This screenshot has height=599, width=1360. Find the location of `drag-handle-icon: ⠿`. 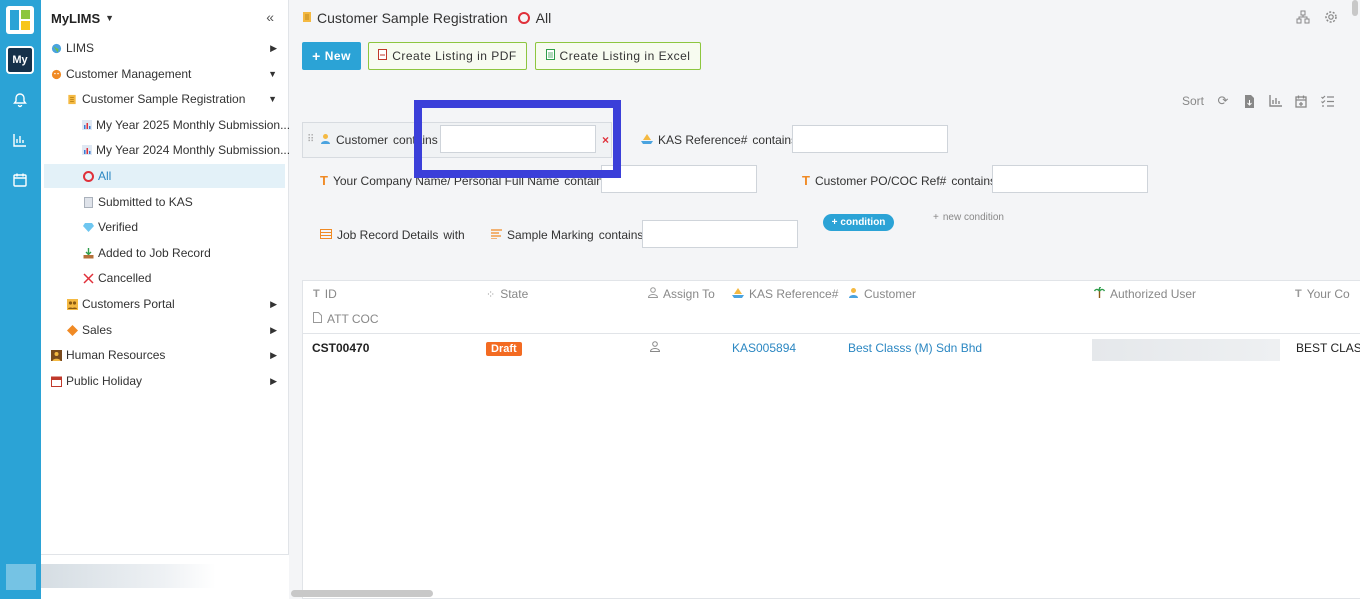

drag-handle-icon: ⠿ is located at coordinates (310, 139).